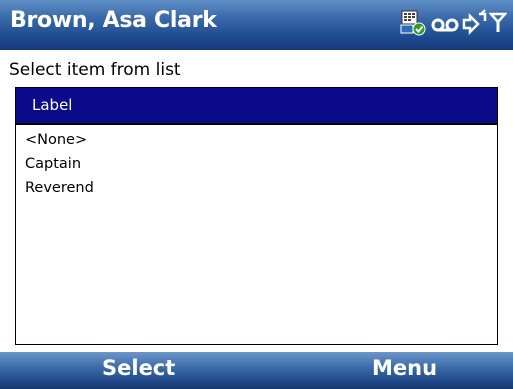 This screenshot has width=513, height=389. What do you see at coordinates (498, 23) in the screenshot?
I see `signal-strength-icon` at bounding box center [498, 23].